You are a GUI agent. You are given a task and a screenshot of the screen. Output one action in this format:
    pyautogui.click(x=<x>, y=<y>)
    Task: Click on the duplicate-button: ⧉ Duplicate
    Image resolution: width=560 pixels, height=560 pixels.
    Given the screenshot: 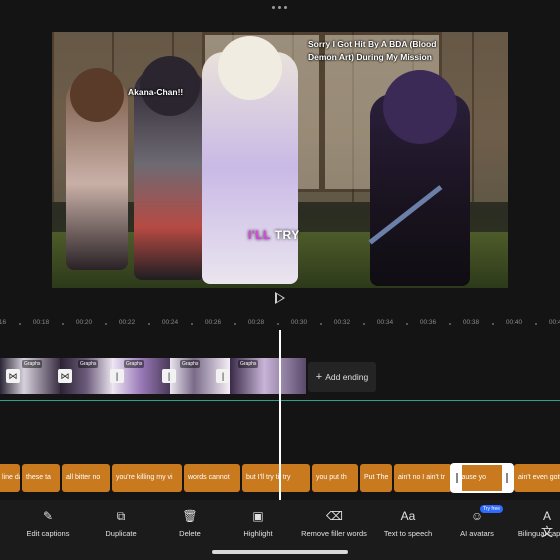 What is the action you would take?
    pyautogui.click(x=121, y=523)
    